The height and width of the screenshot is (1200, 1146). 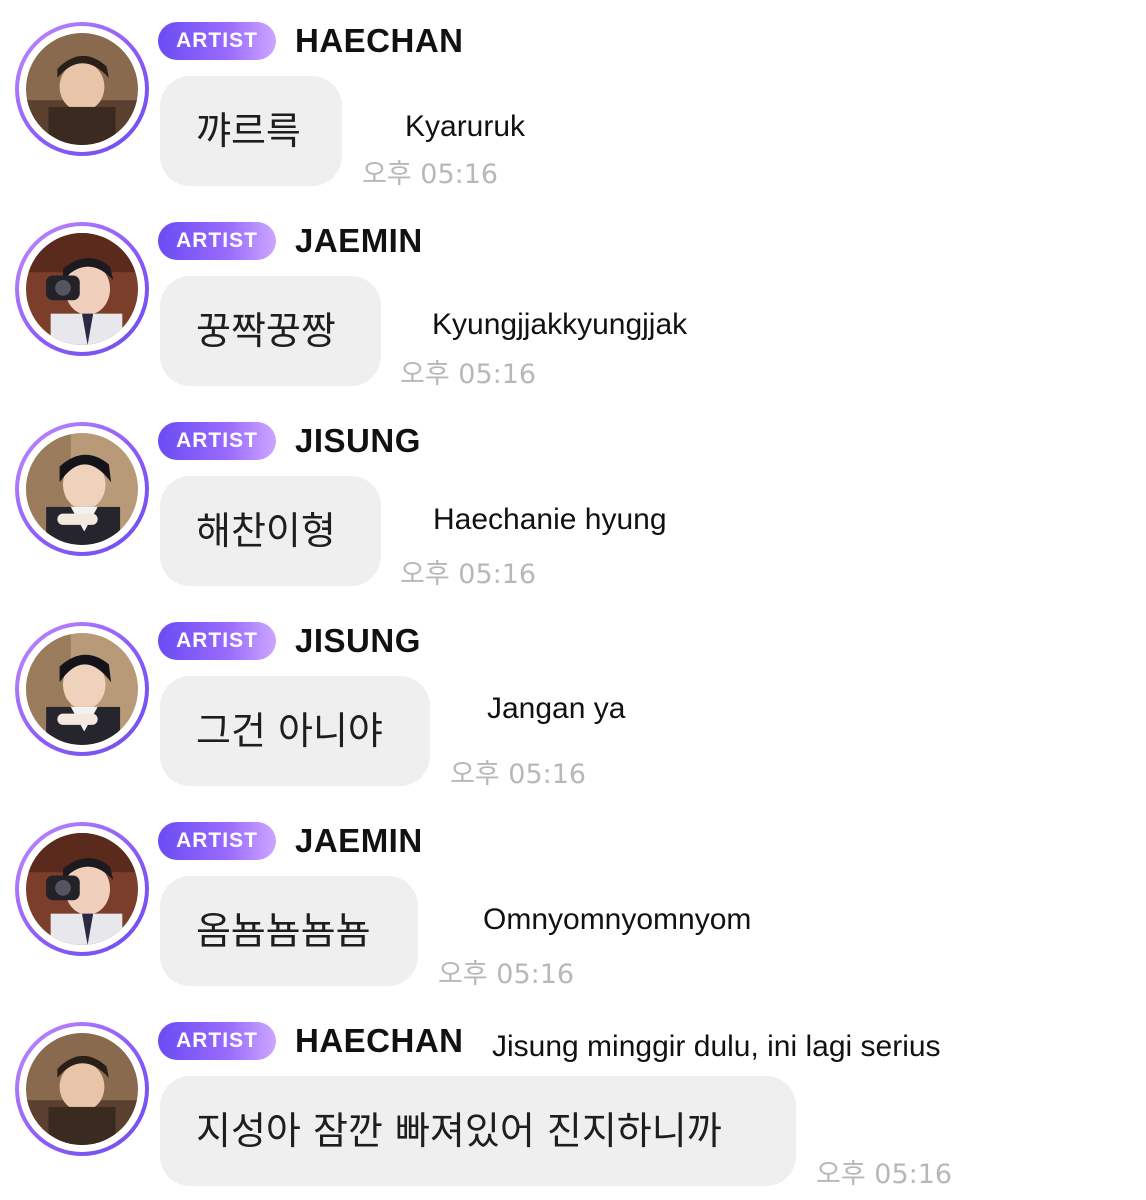 I want to click on translation-text: Jangan ya, so click(x=556, y=708).